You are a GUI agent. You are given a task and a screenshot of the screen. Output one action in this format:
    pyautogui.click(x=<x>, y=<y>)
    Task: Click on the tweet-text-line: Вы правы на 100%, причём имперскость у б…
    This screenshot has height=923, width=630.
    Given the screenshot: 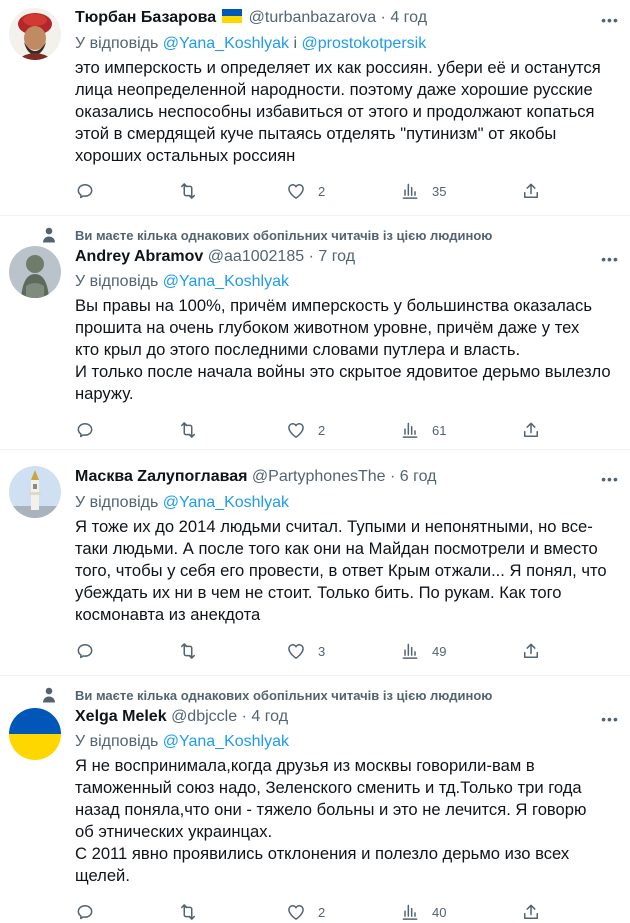 What is the action you would take?
    pyautogui.click(x=333, y=305)
    